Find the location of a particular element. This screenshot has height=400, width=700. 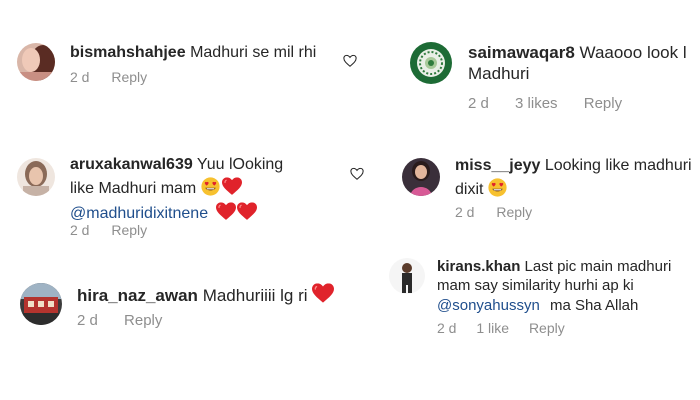

avatar-saimawaqar8 is located at coordinates (431, 63).